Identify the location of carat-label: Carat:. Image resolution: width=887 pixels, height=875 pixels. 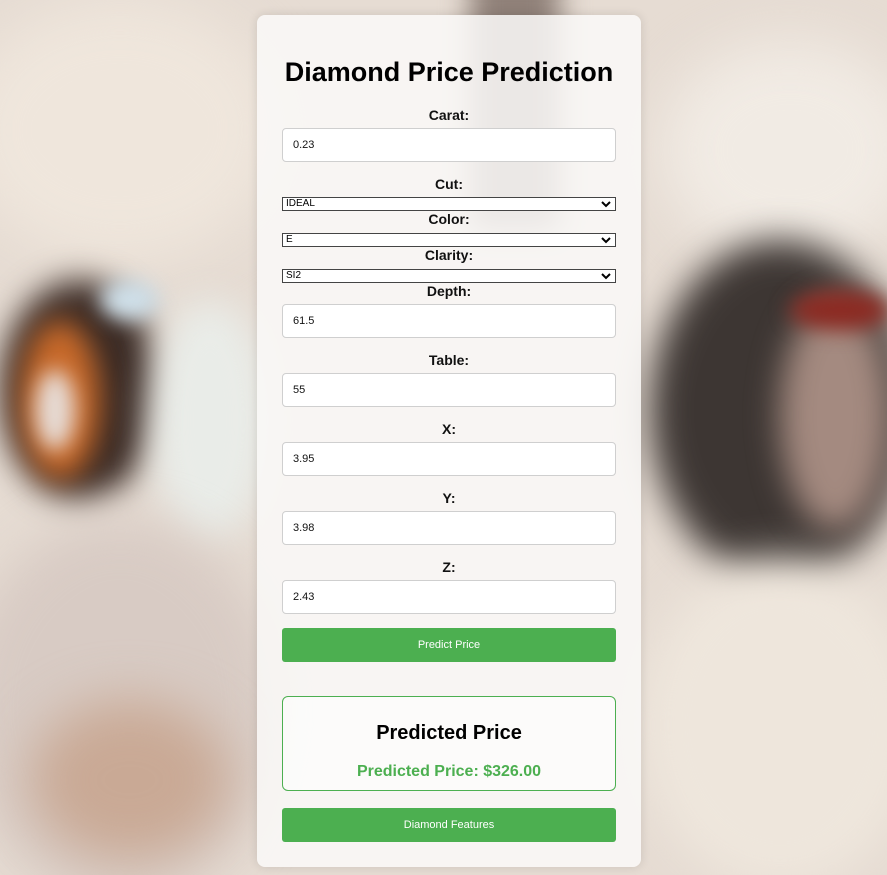
(449, 115).